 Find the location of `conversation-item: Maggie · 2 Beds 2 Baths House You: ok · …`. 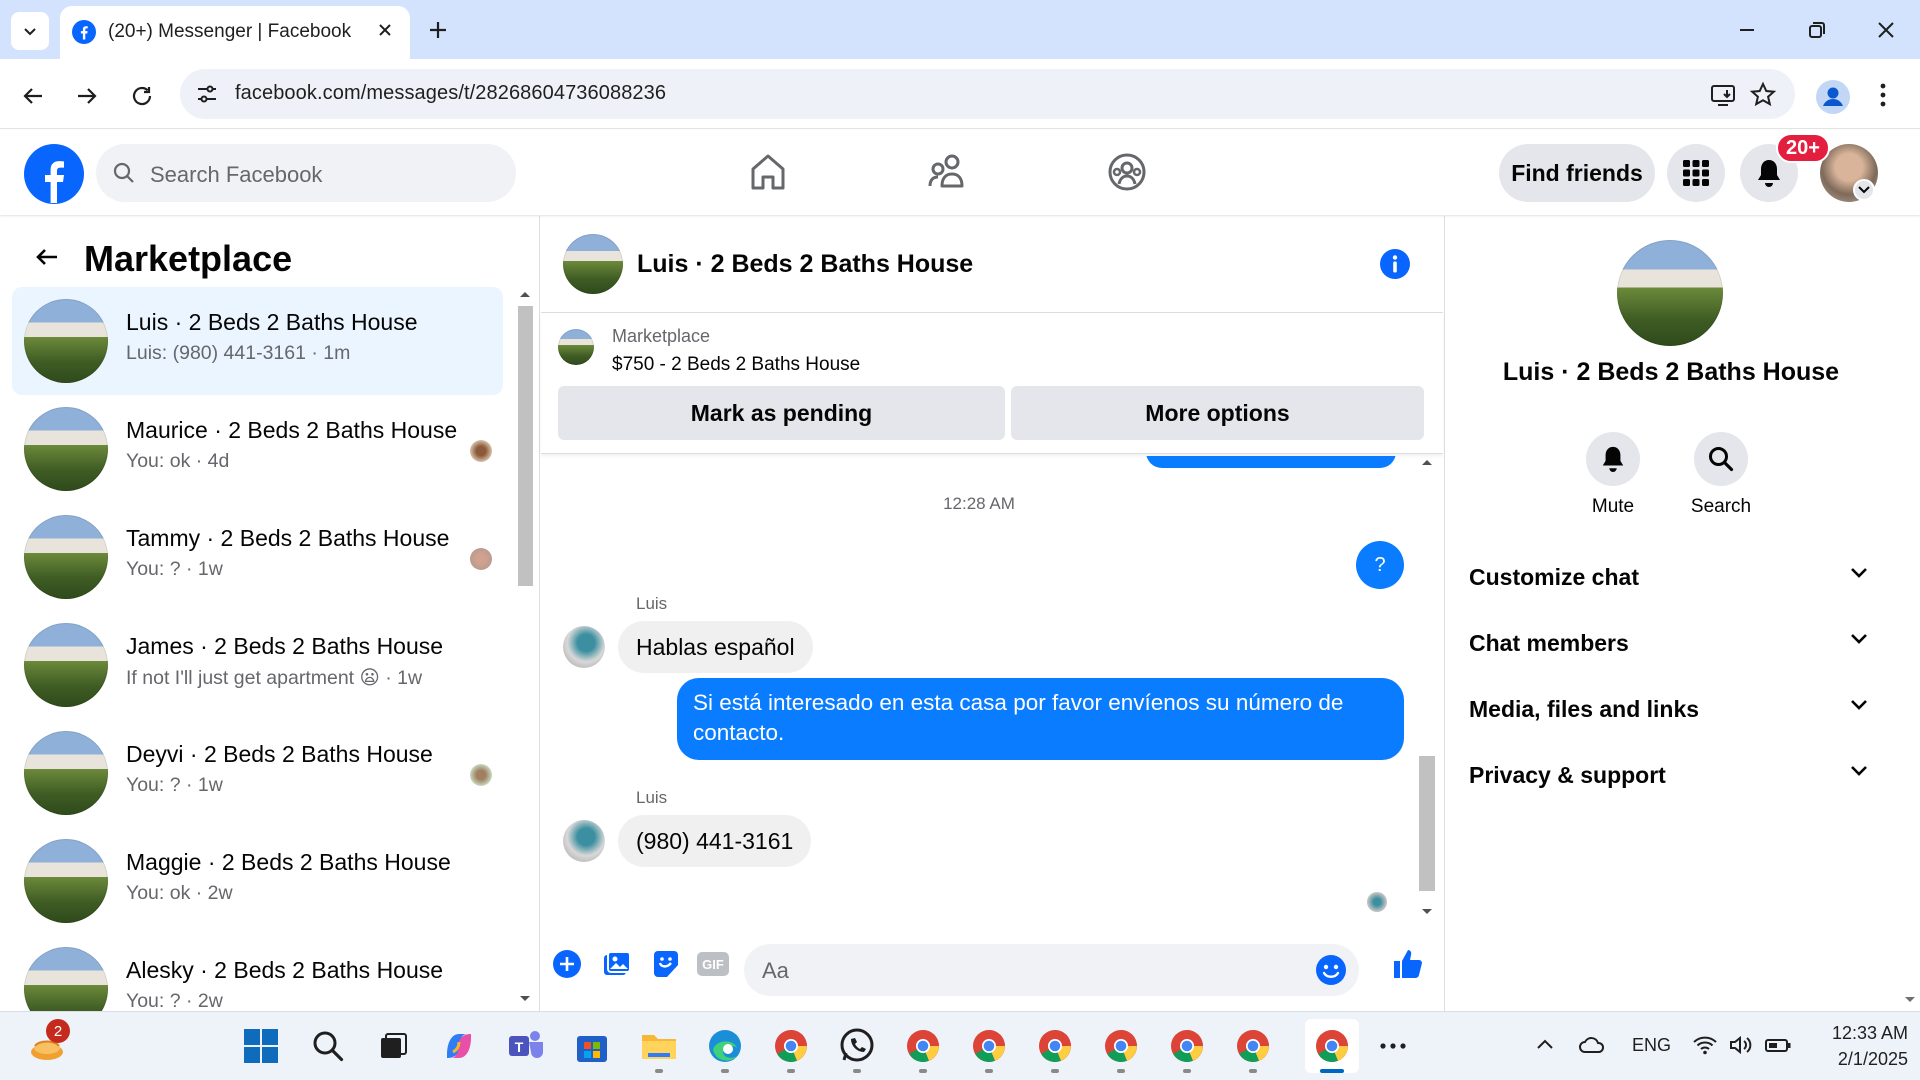

conversation-item: Maggie · 2 Beds 2 Baths House You: ok · … is located at coordinates (257, 881).